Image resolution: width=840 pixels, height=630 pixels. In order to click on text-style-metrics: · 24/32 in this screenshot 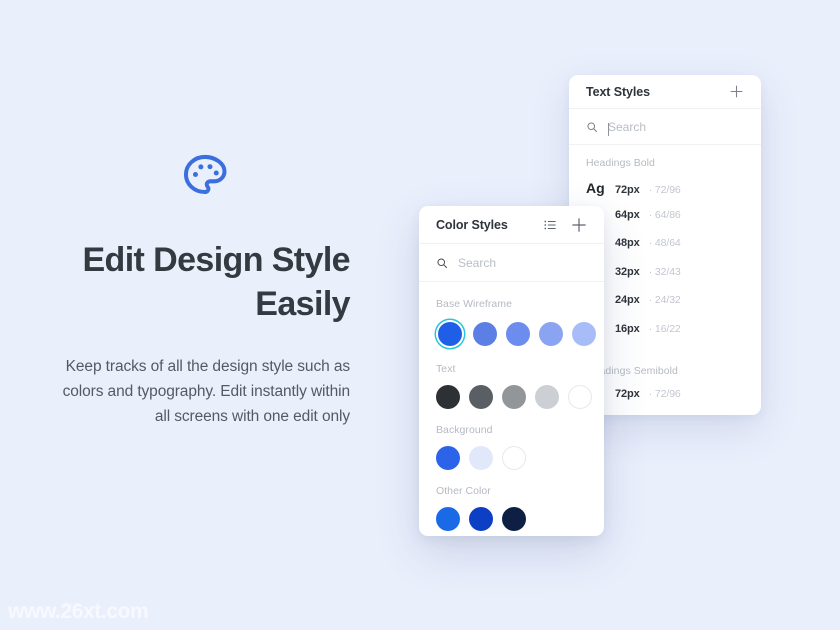, I will do `click(664, 300)`.